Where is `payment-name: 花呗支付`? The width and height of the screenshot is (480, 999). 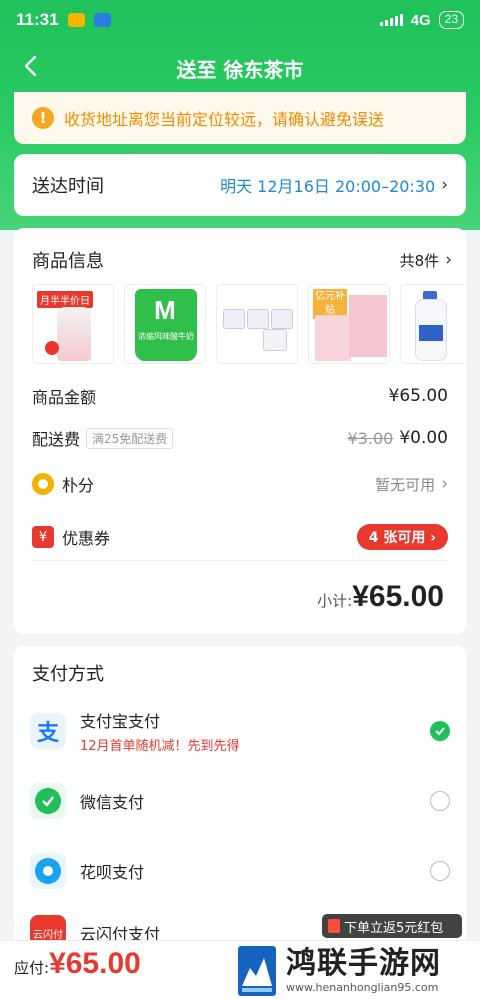 payment-name: 花呗支付 is located at coordinates (112, 872).